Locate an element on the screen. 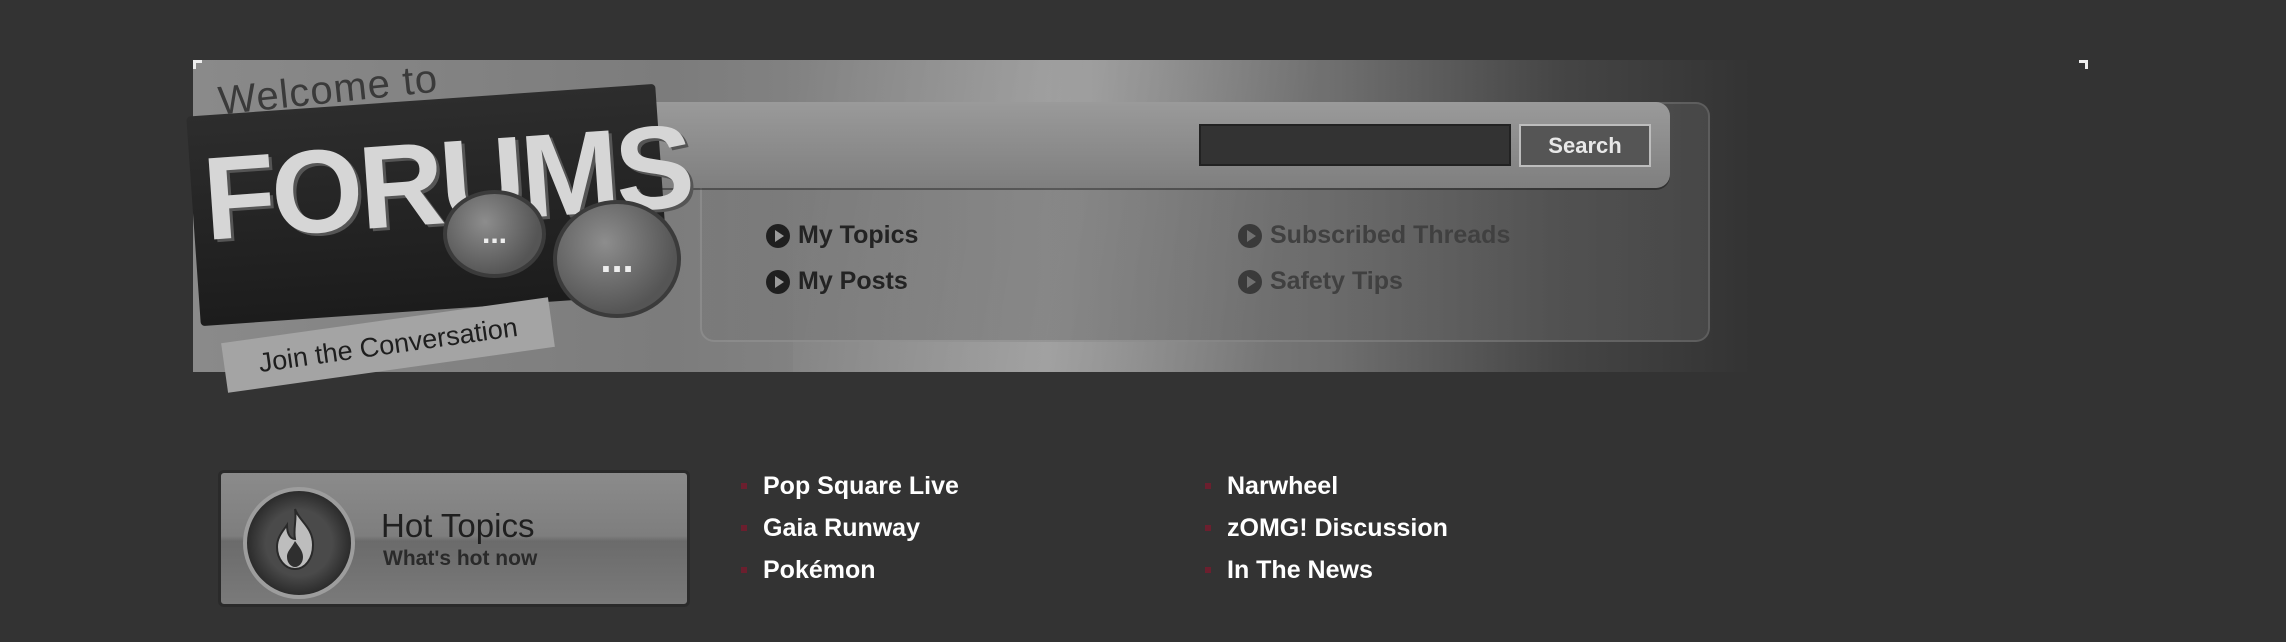 The height and width of the screenshot is (642, 2286). hot-topics-box: Hot Topics What's hot now is located at coordinates (454, 538).